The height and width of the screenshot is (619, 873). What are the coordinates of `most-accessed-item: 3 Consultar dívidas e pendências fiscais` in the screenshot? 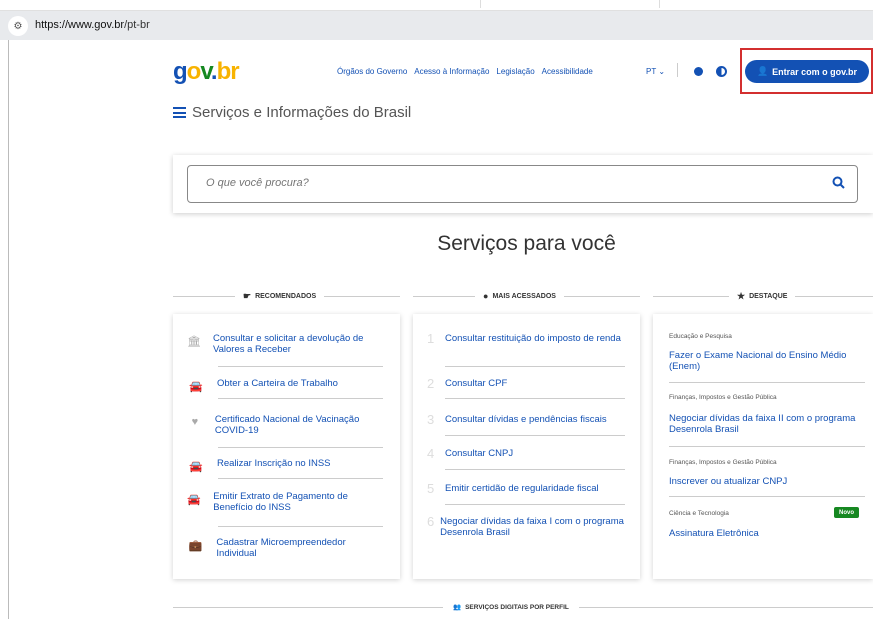 It's located at (527, 419).